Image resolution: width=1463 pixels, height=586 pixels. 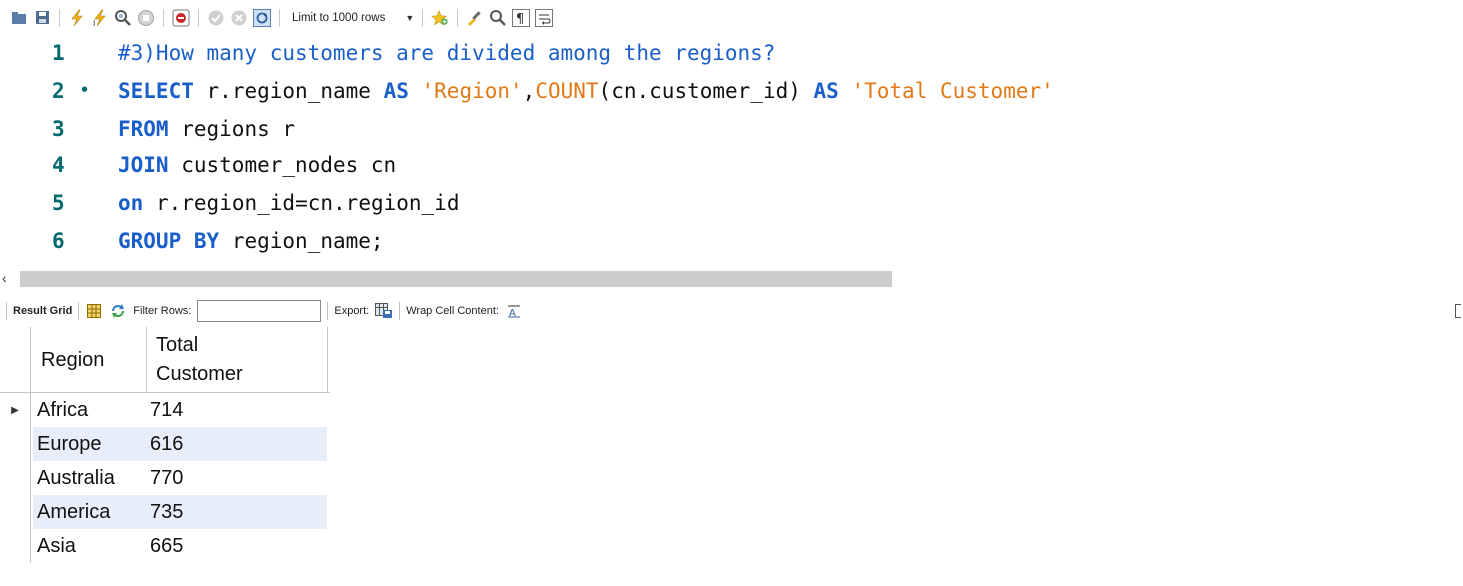 What do you see at coordinates (289, 203) in the screenshot?
I see `sql-statement-text: on r.region_id=cn.region_id` at bounding box center [289, 203].